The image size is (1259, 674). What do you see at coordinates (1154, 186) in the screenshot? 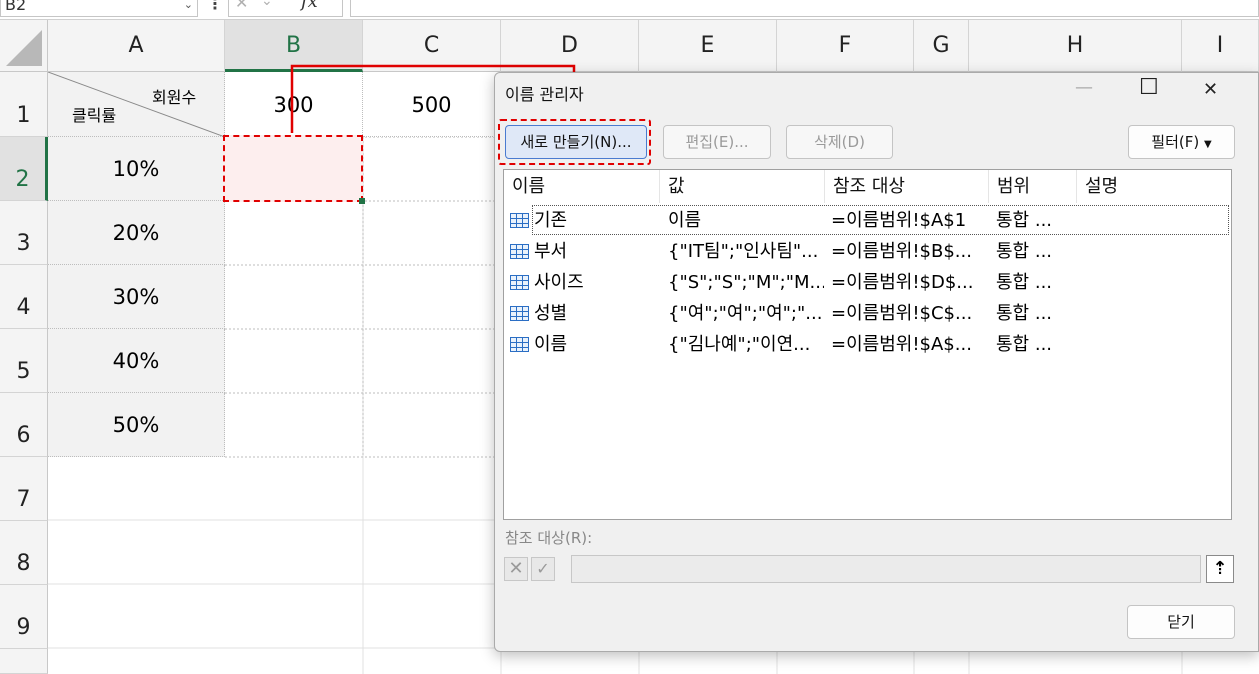
I see `header-desc: 설명` at bounding box center [1154, 186].